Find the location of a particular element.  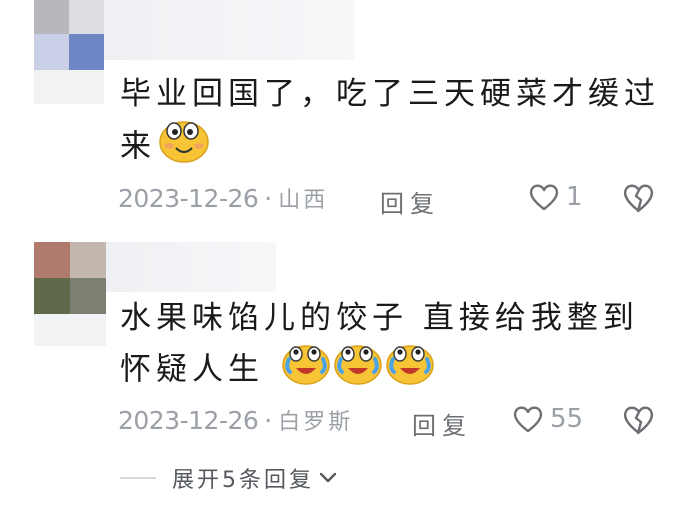

expand-replies-button: 展开5条回复 is located at coordinates (229, 478).